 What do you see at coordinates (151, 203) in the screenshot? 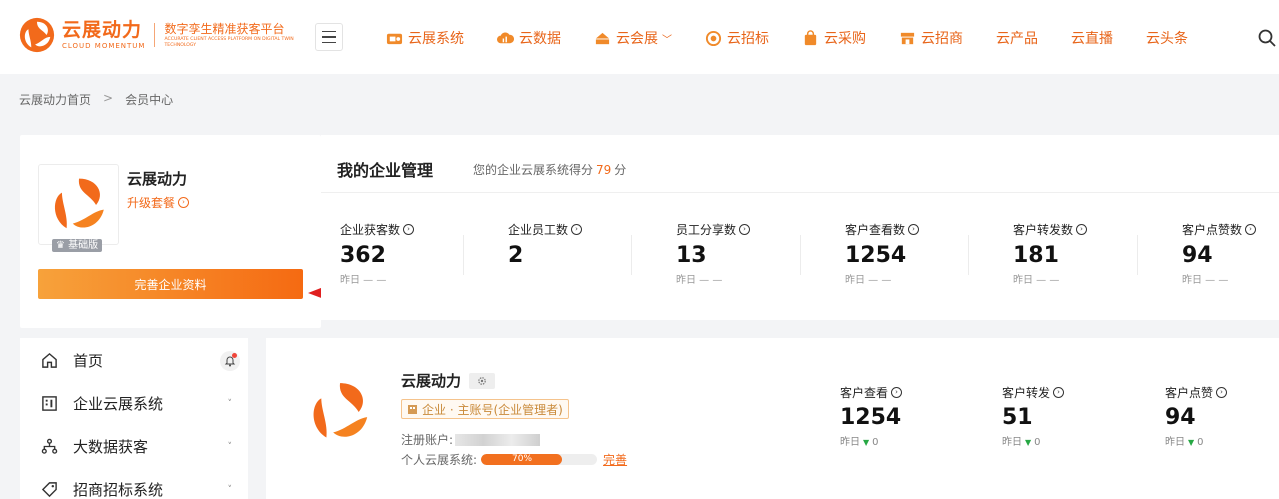
I see `upgrade-plan-label: 升级套餐` at bounding box center [151, 203].